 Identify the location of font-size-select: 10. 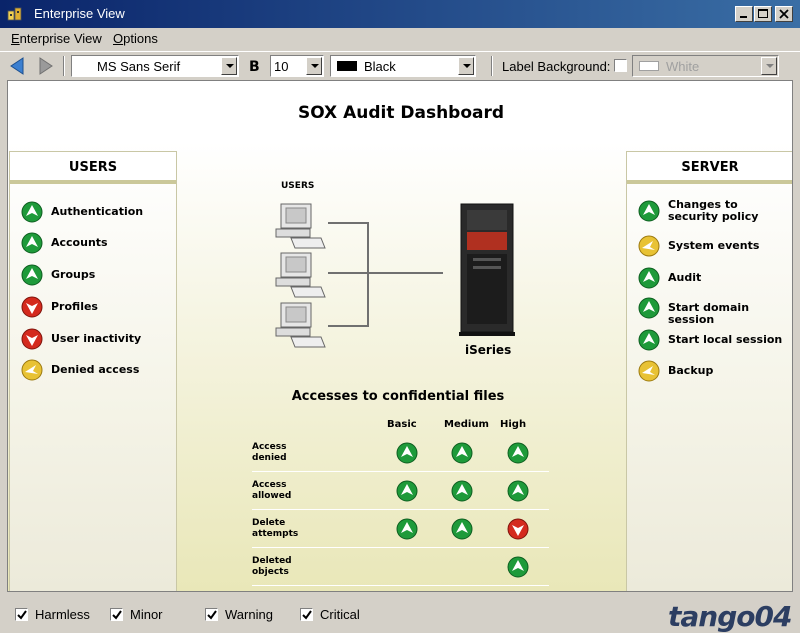
(297, 66).